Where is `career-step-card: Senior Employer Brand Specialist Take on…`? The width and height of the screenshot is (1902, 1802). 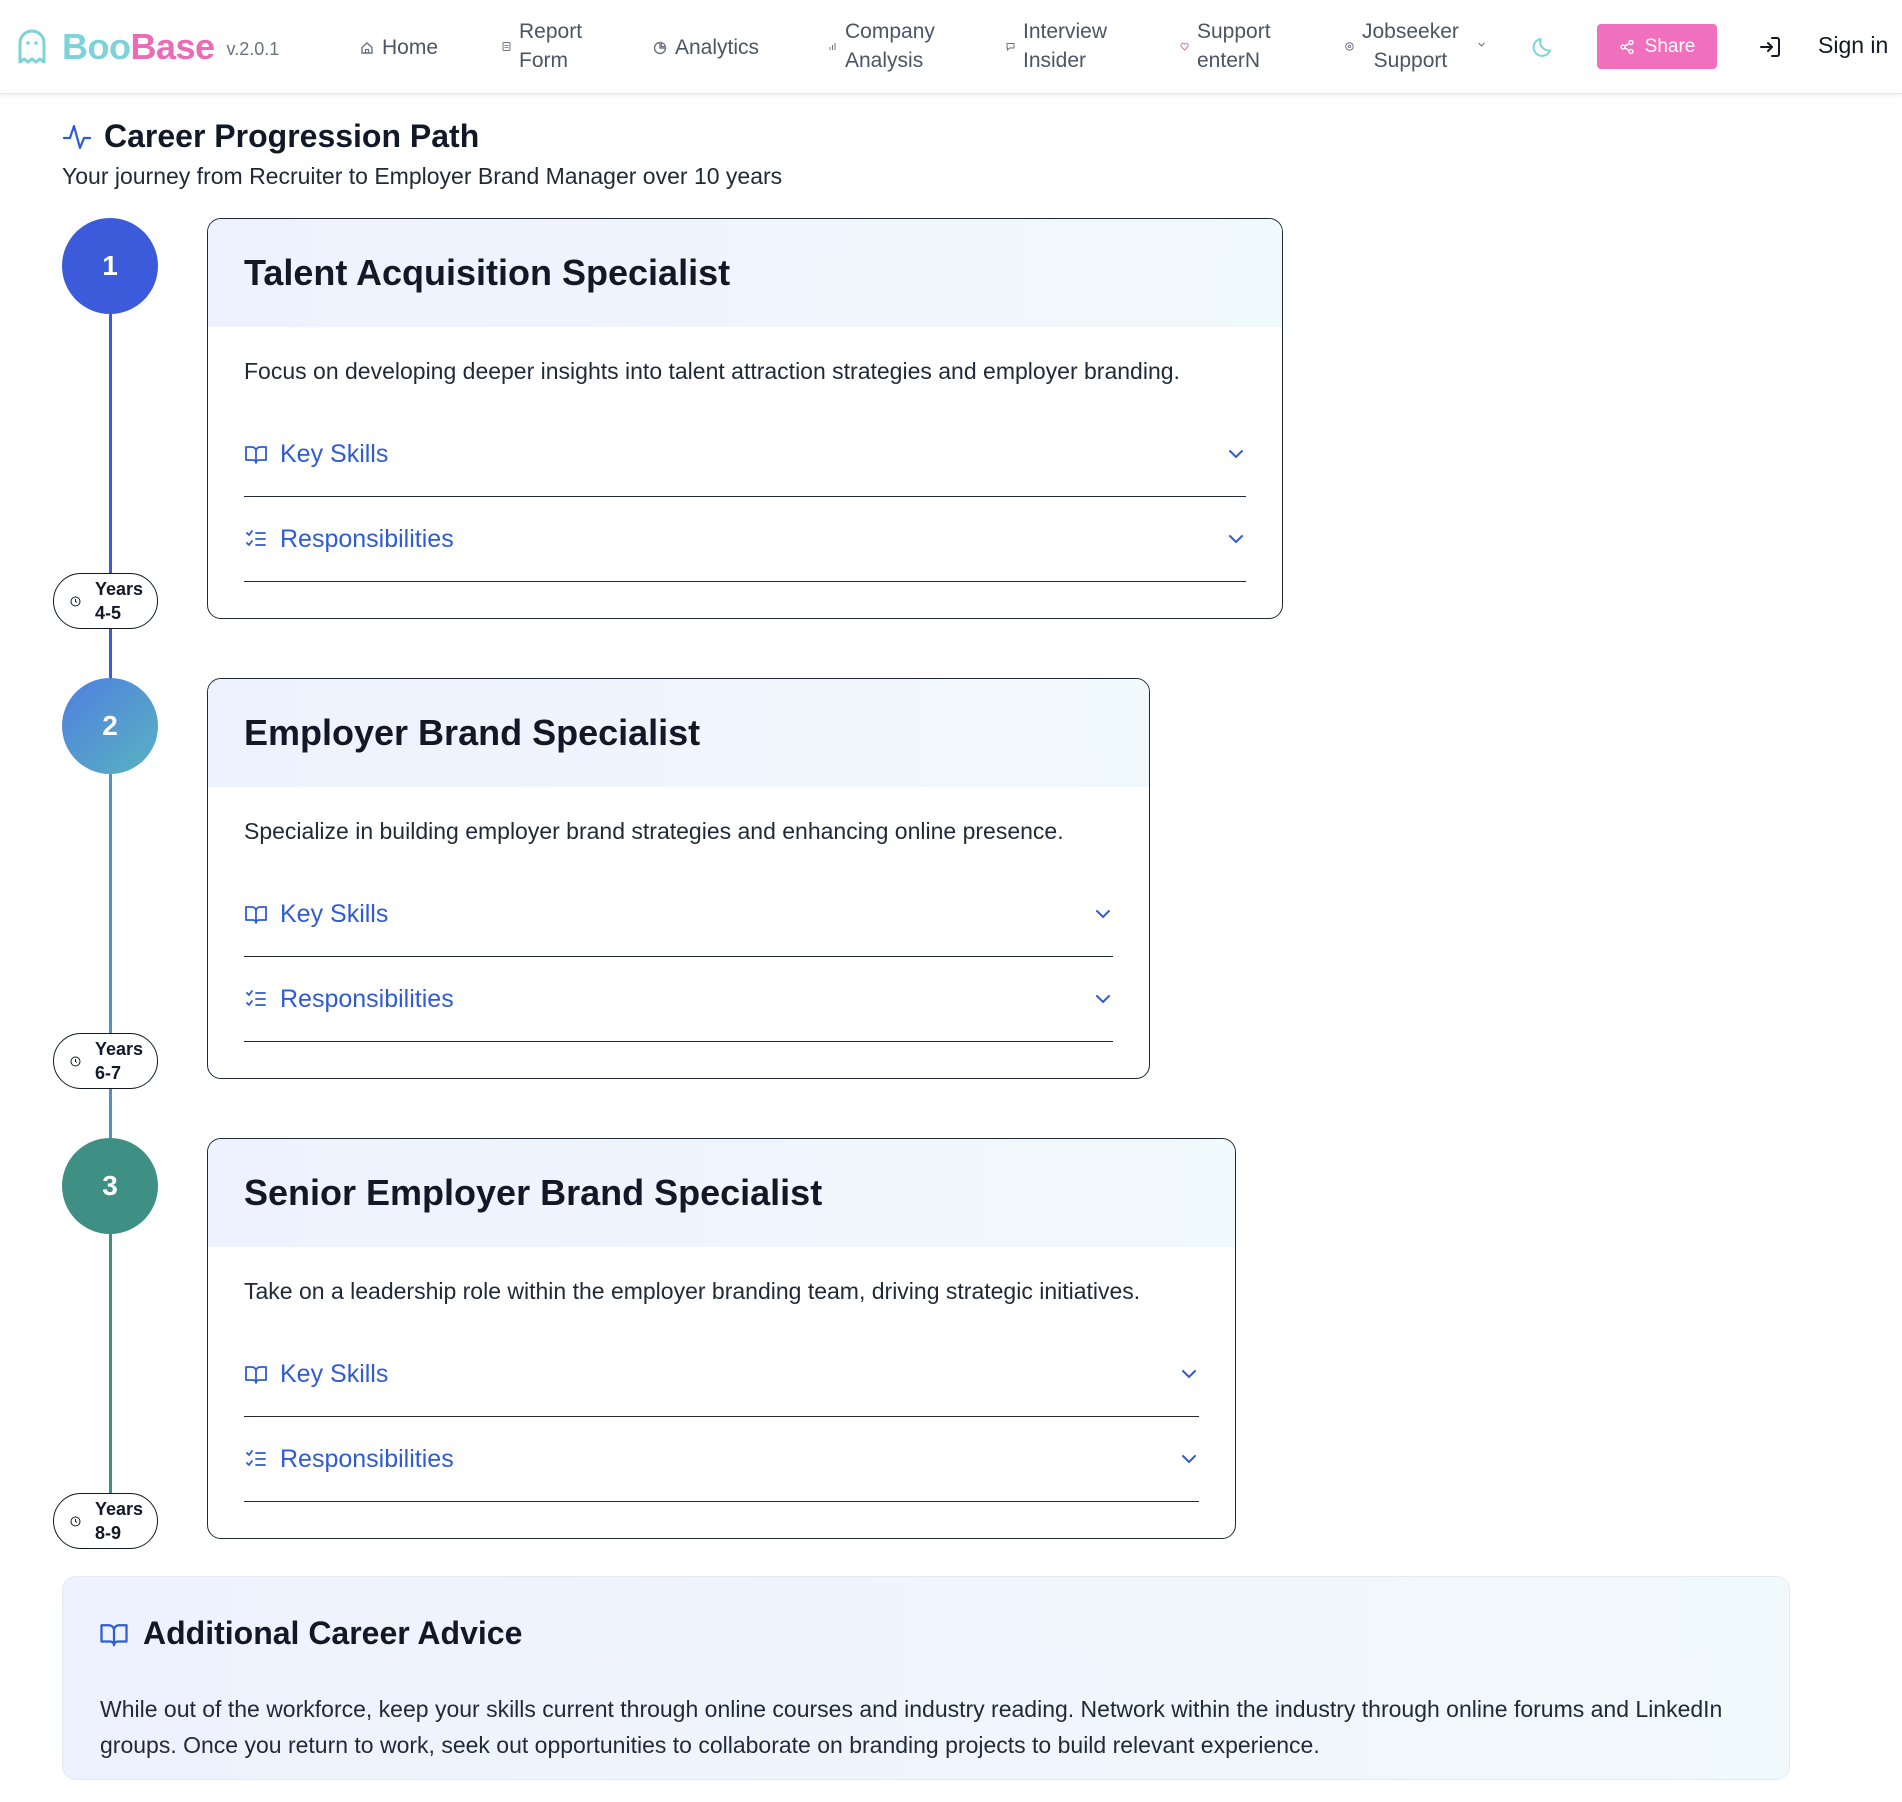
career-step-card: Senior Employer Brand Specialist Take on… is located at coordinates (721, 1338).